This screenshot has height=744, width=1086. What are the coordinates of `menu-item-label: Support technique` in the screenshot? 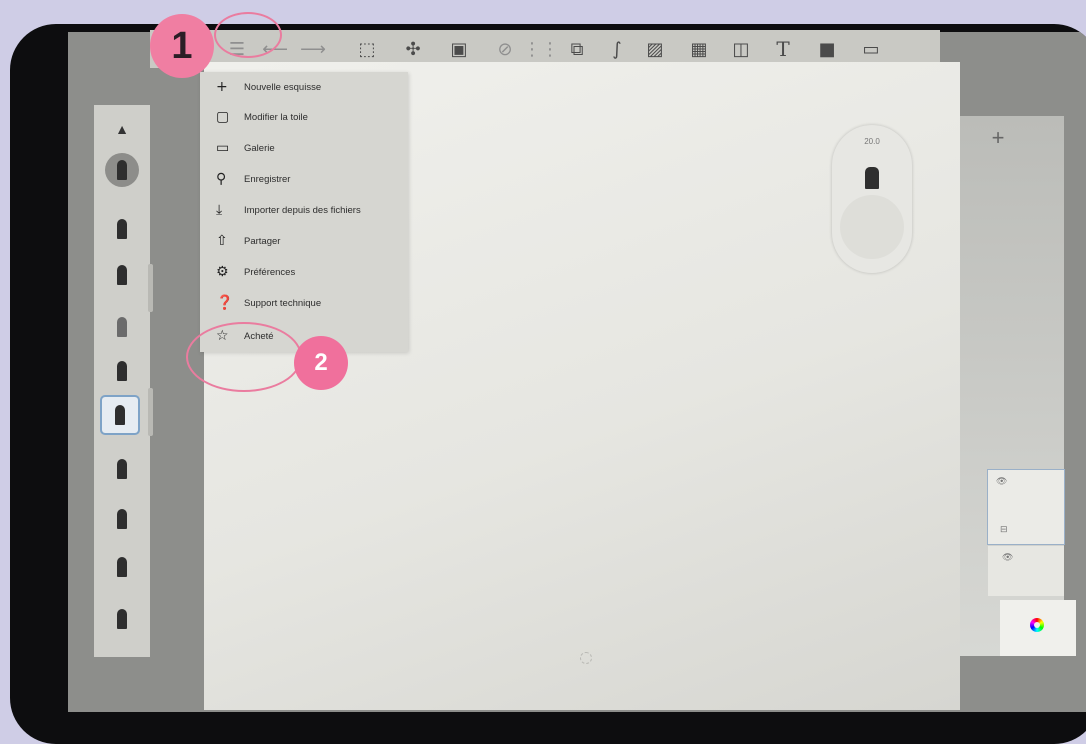 It's located at (283, 303).